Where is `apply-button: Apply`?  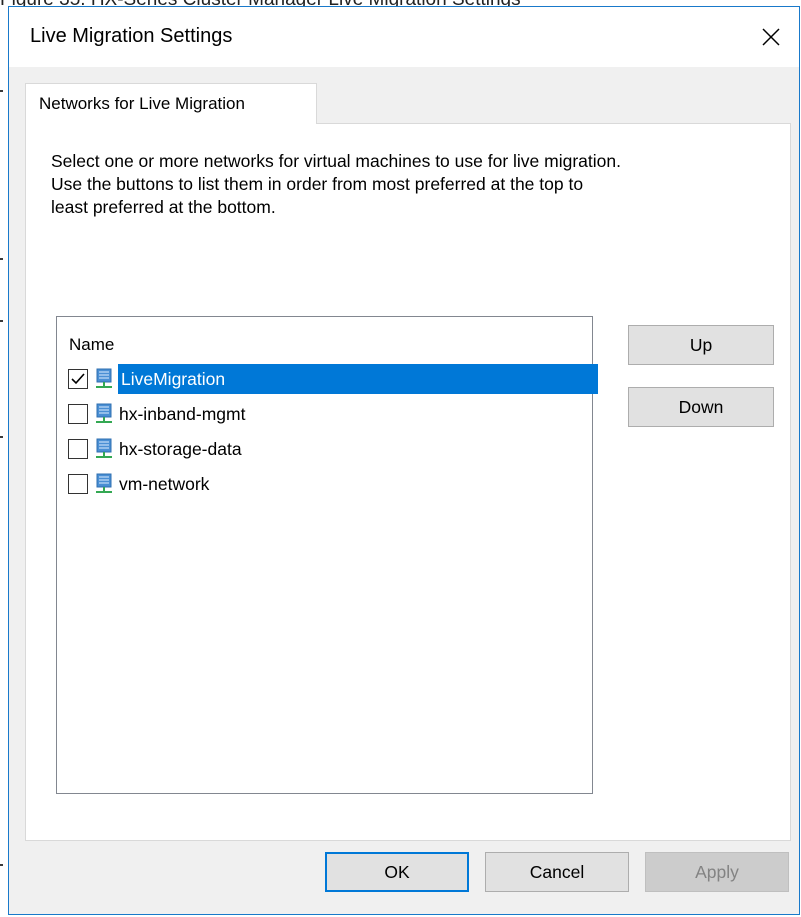 apply-button: Apply is located at coordinates (717, 872).